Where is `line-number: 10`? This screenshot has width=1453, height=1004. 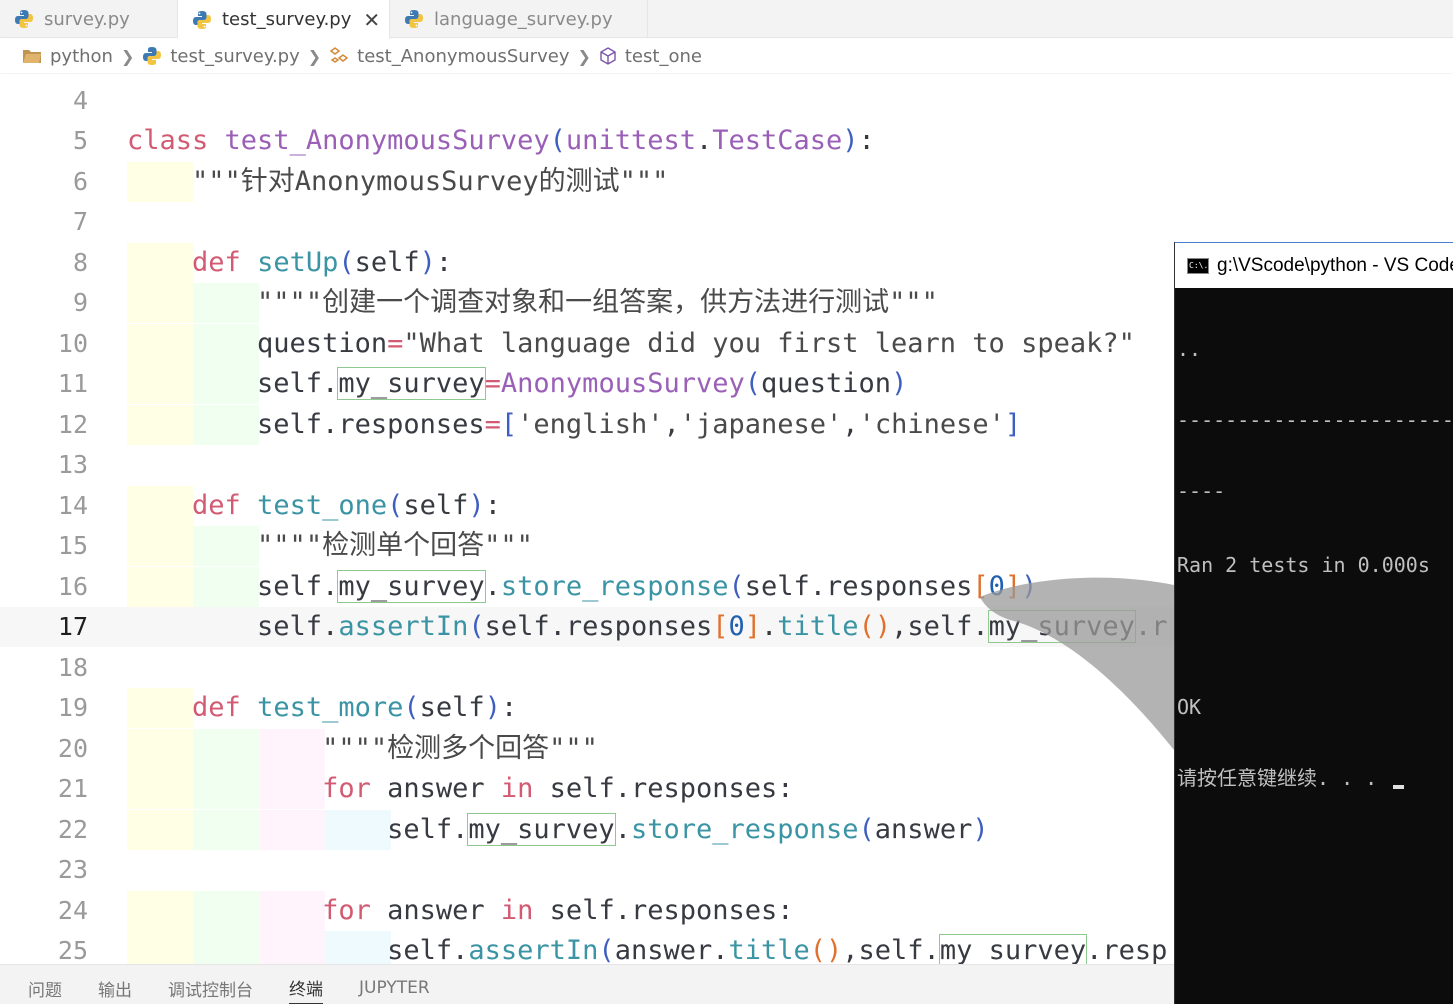
line-number: 10 is located at coordinates (72, 343).